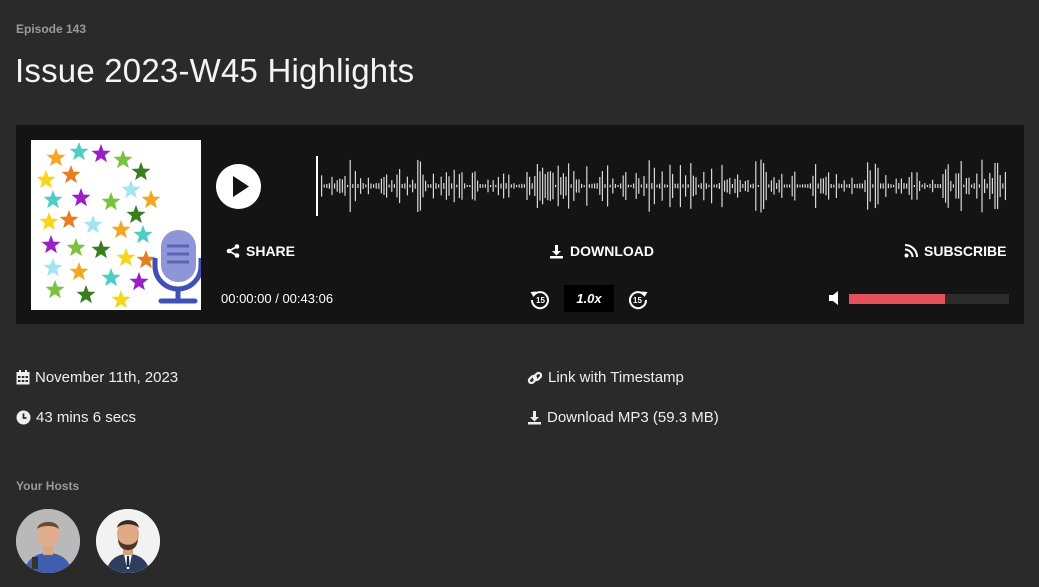 This screenshot has height=587, width=1039. What do you see at coordinates (589, 298) in the screenshot?
I see `playback-speed-button: 1.0x` at bounding box center [589, 298].